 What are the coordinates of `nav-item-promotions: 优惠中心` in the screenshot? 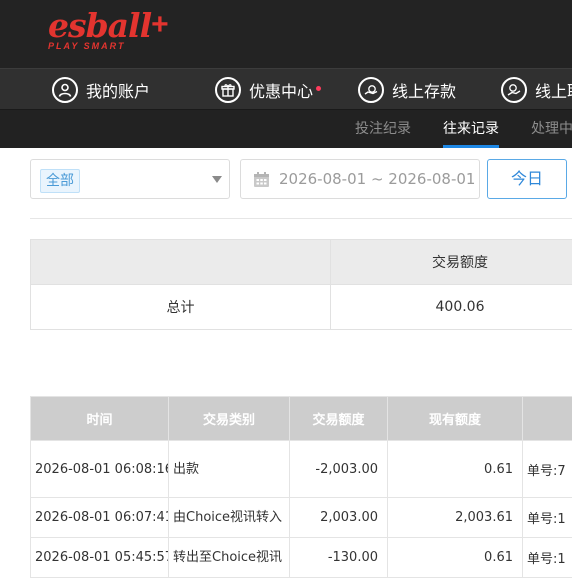 It's located at (268, 90).